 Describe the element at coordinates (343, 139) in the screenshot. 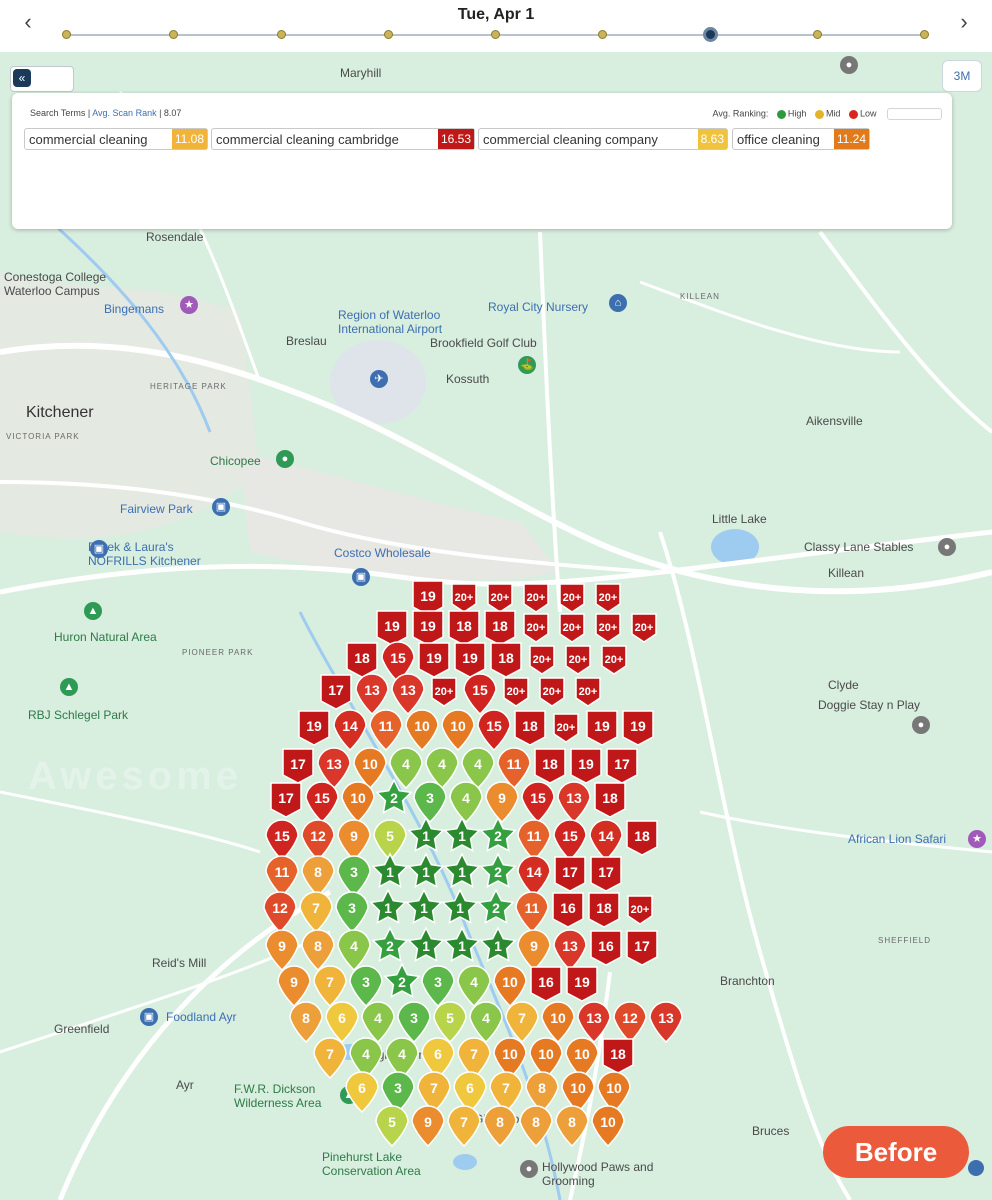

I see `keyword-chip: commercial cleaning cambridge 16.53` at that location.